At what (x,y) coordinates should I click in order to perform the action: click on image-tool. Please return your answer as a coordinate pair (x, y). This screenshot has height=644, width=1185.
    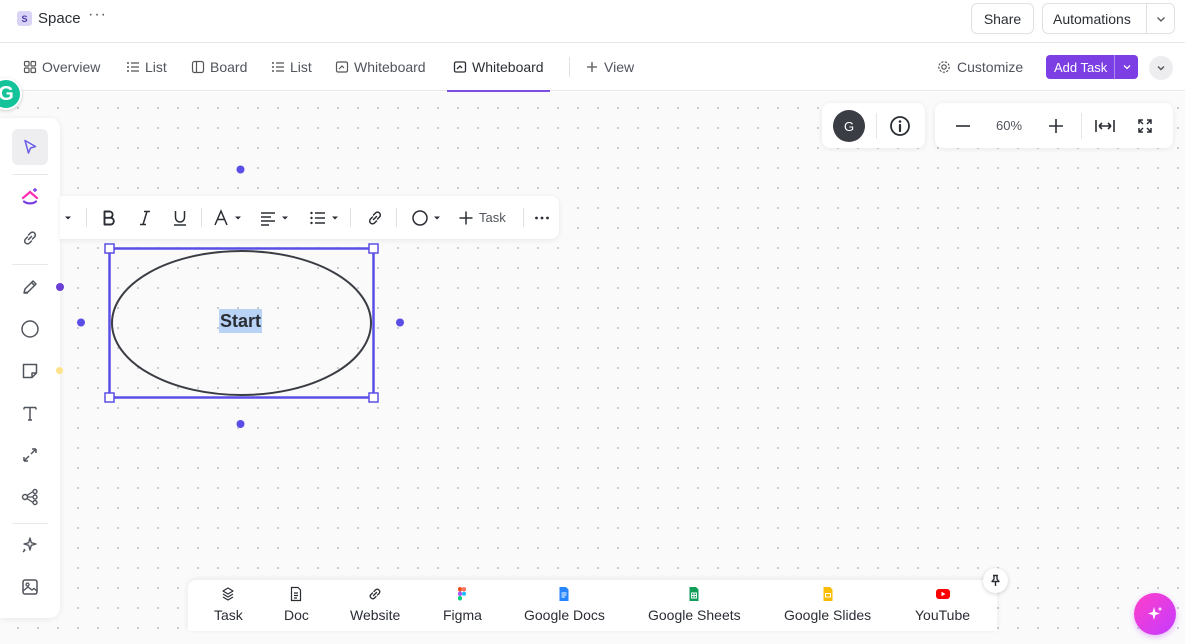
    Looking at the image, I should click on (30, 587).